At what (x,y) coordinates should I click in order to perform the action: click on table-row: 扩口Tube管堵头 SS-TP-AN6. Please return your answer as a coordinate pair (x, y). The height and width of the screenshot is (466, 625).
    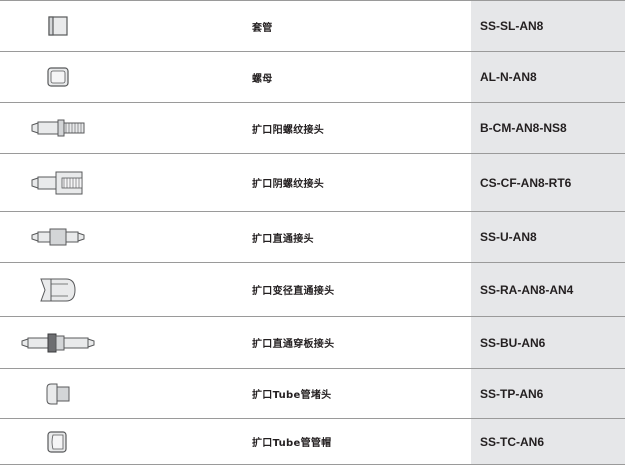
    Looking at the image, I should click on (312, 394).